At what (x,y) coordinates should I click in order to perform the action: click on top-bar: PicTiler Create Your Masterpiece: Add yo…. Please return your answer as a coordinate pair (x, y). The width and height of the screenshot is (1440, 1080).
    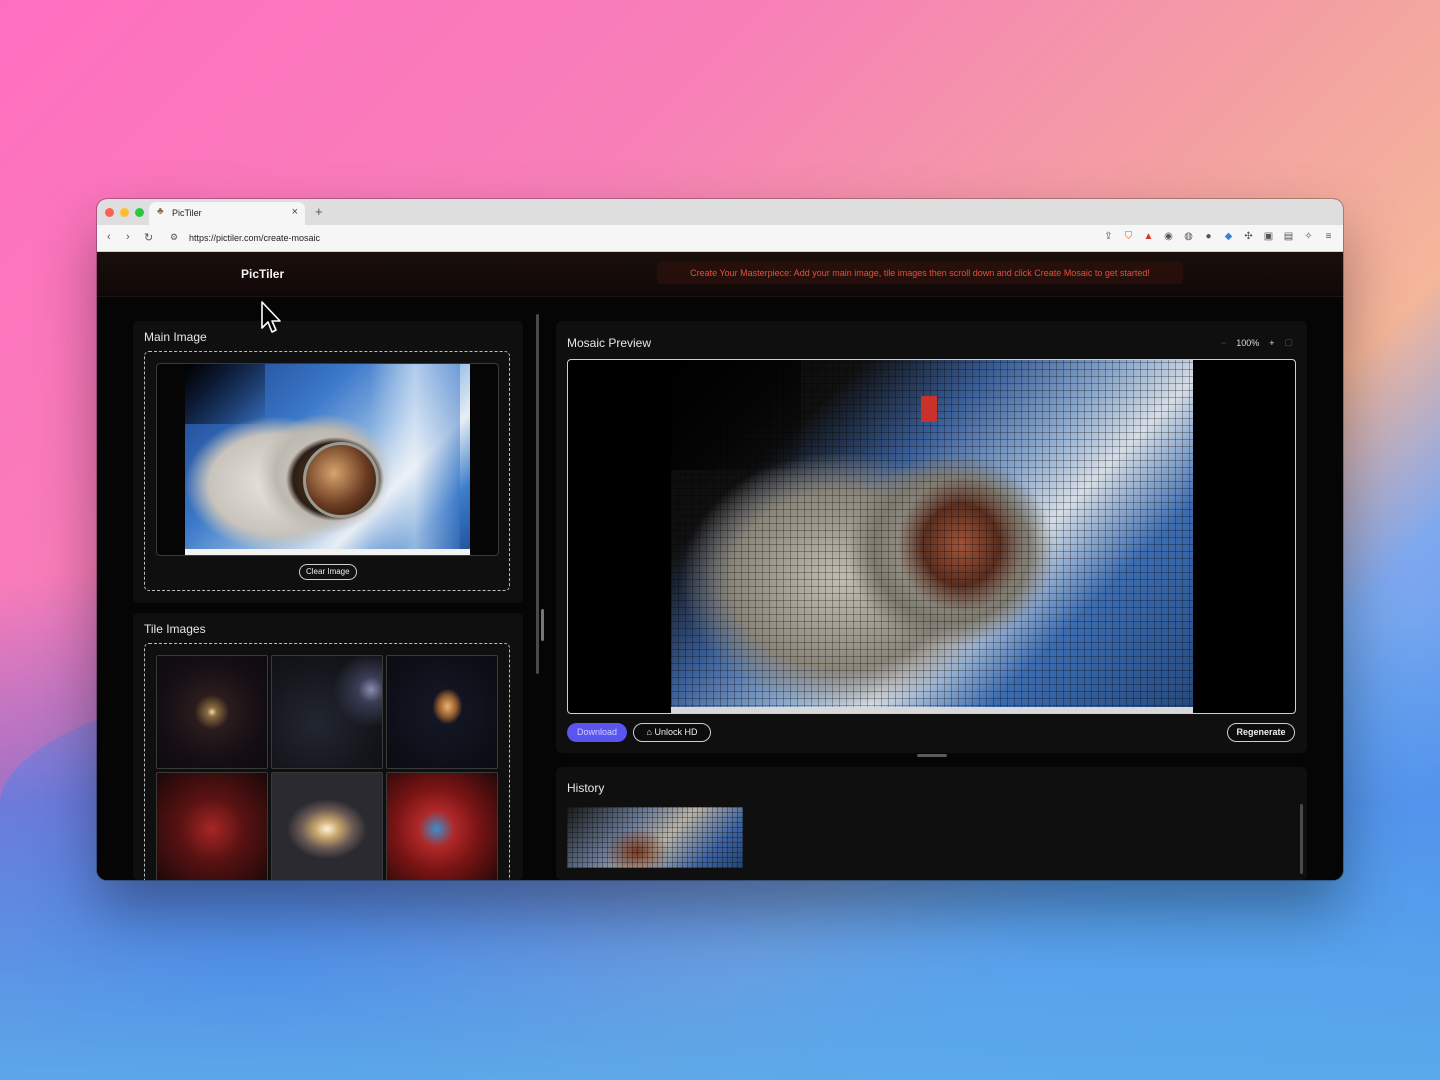
    Looking at the image, I should click on (720, 274).